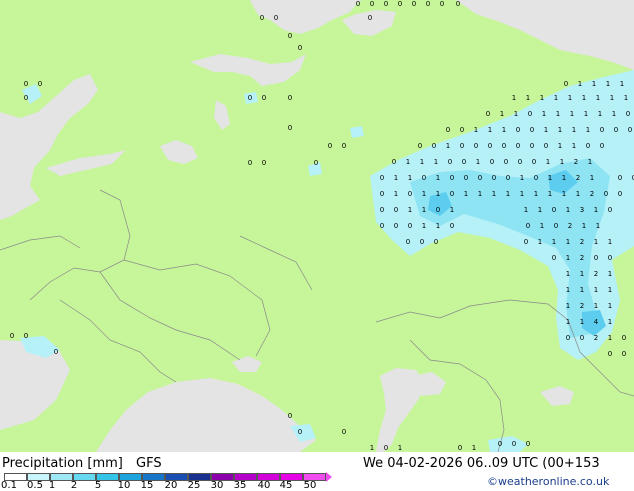 Image resolution: width=634 pixels, height=491 pixels. What do you see at coordinates (124, 485) in the screenshot?
I see `legend-label: 10` at bounding box center [124, 485].